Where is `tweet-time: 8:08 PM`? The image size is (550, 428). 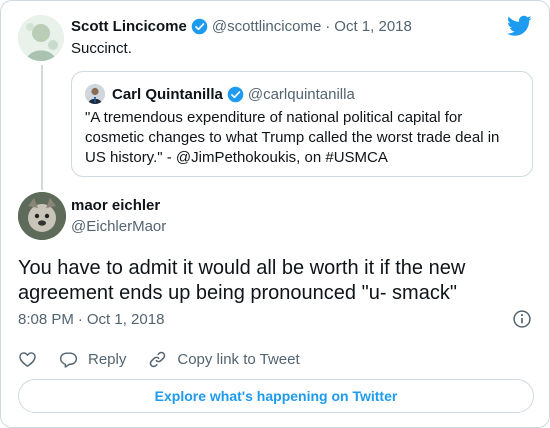
tweet-time: 8:08 PM is located at coordinates (46, 319).